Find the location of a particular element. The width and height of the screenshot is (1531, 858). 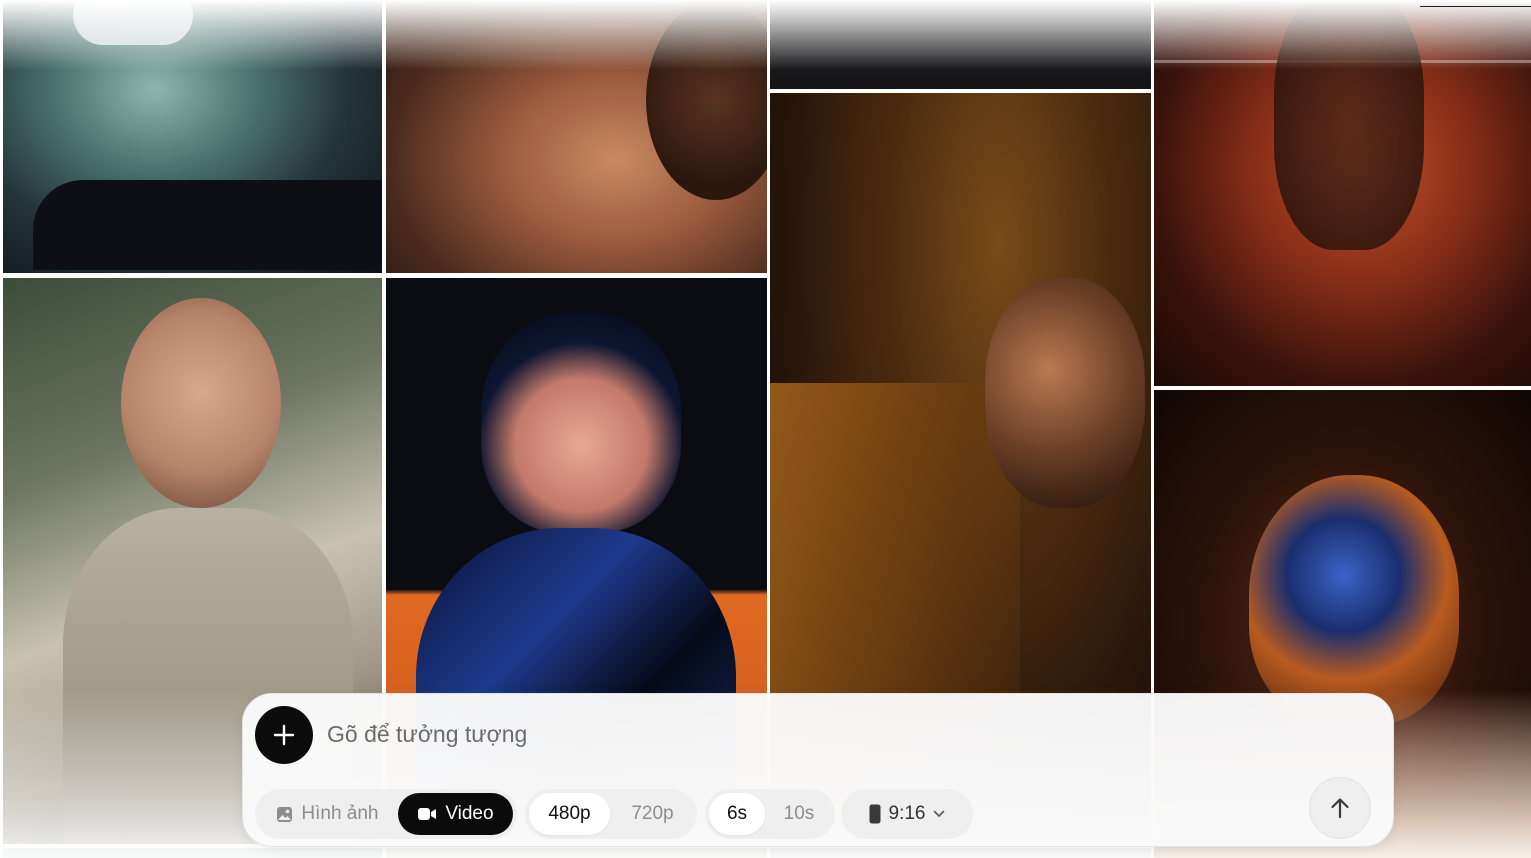

video-camera-icon is located at coordinates (427, 814).